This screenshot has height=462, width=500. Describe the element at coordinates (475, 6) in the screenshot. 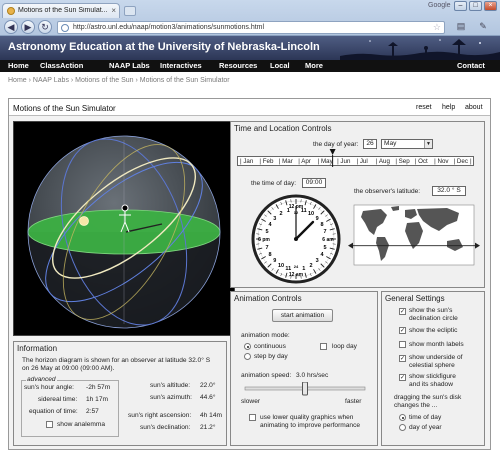

I see `maximize-button: □` at that location.